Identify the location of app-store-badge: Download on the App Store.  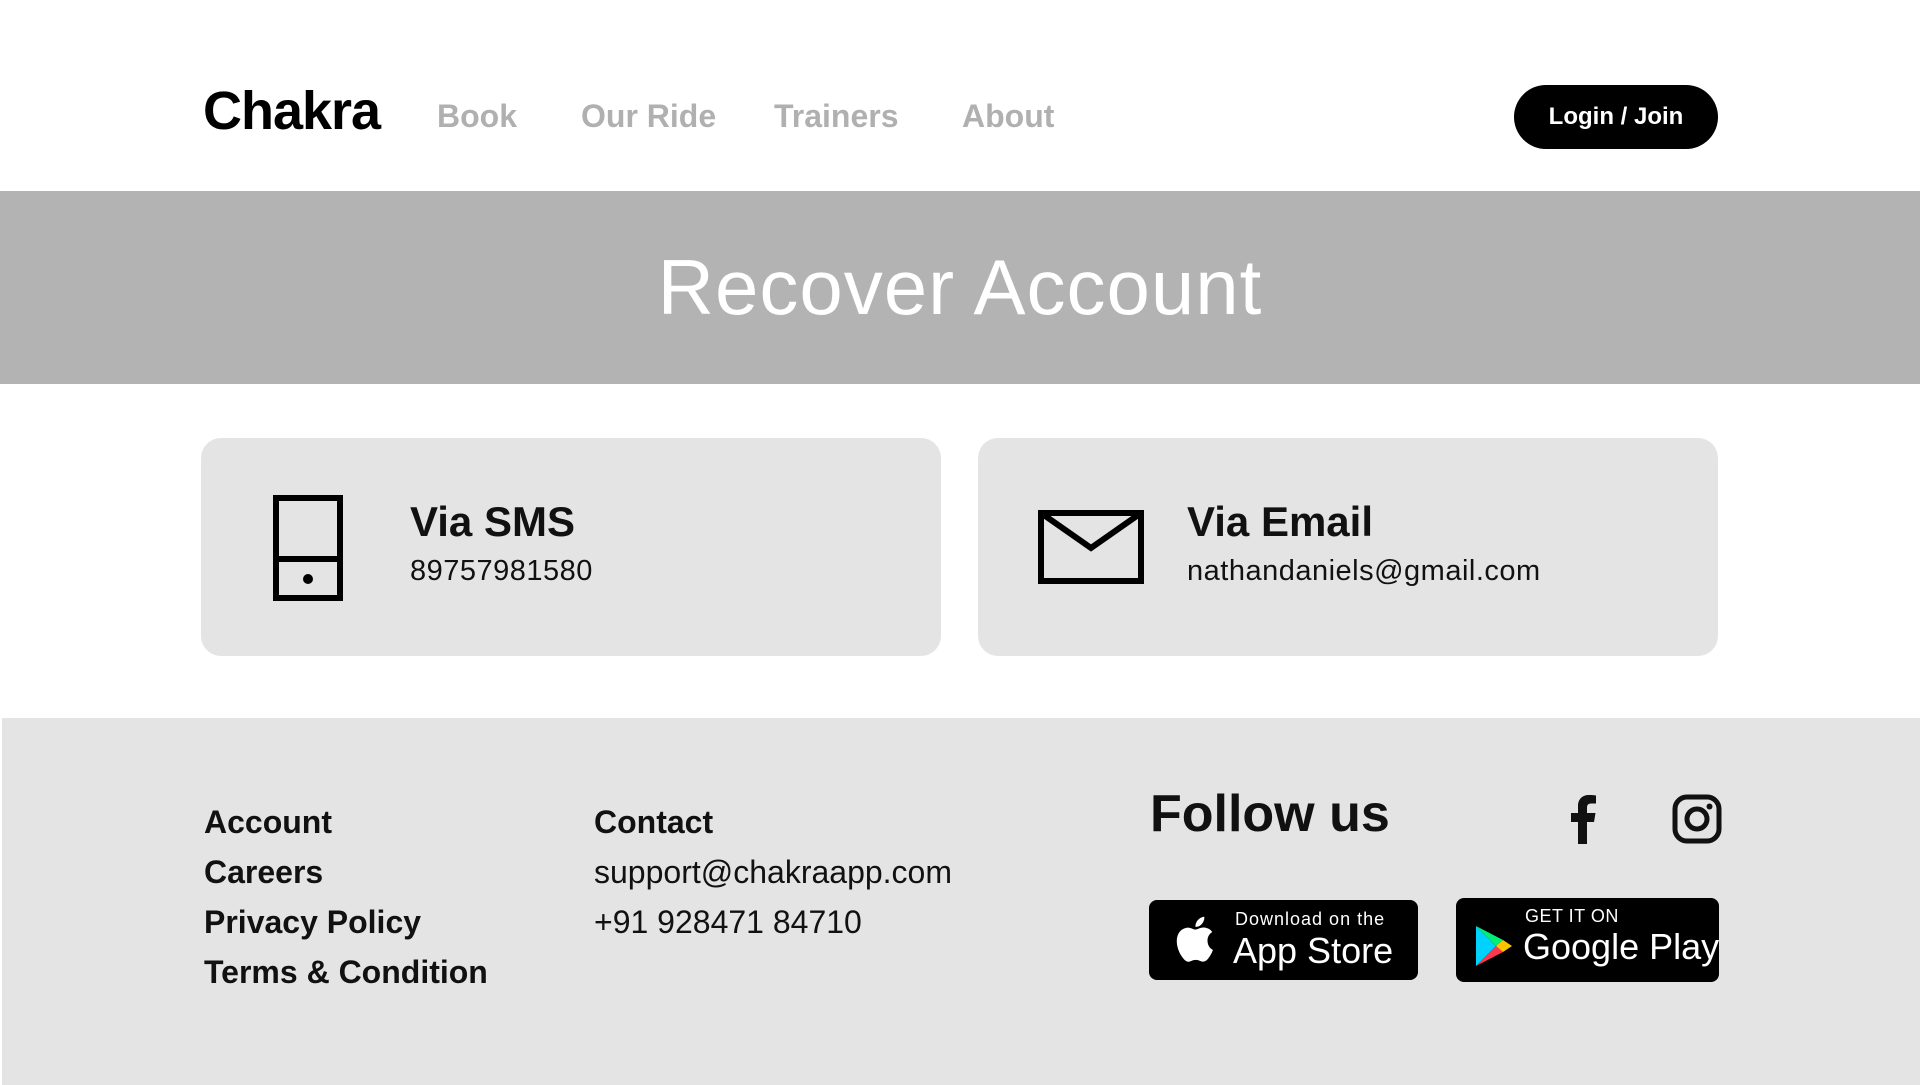
(1283, 940).